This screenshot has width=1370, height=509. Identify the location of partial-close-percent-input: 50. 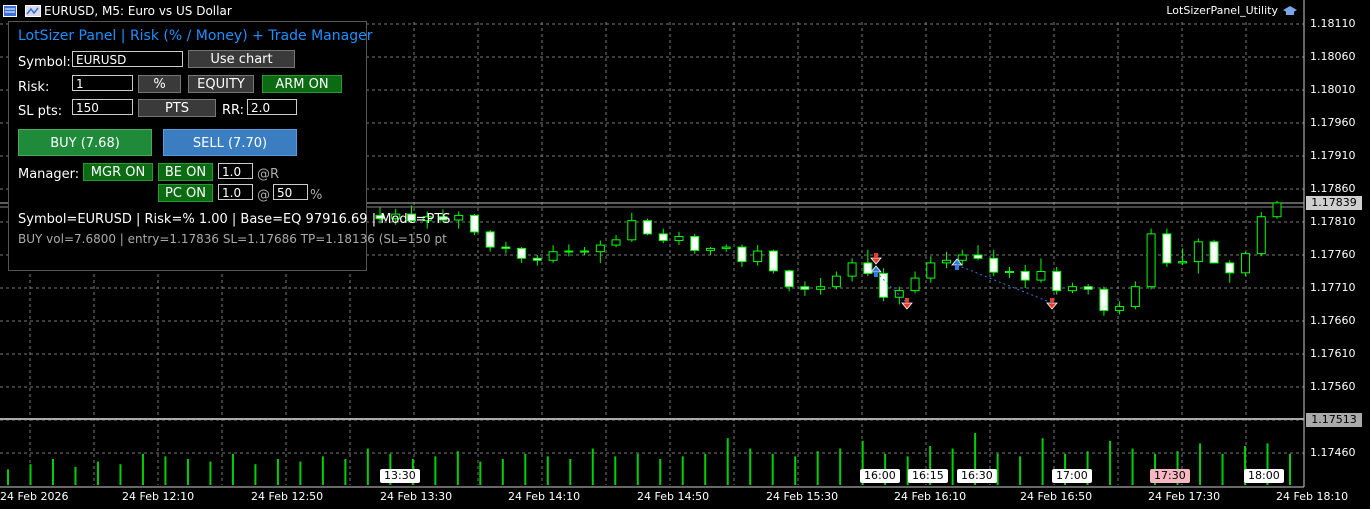
(290, 192).